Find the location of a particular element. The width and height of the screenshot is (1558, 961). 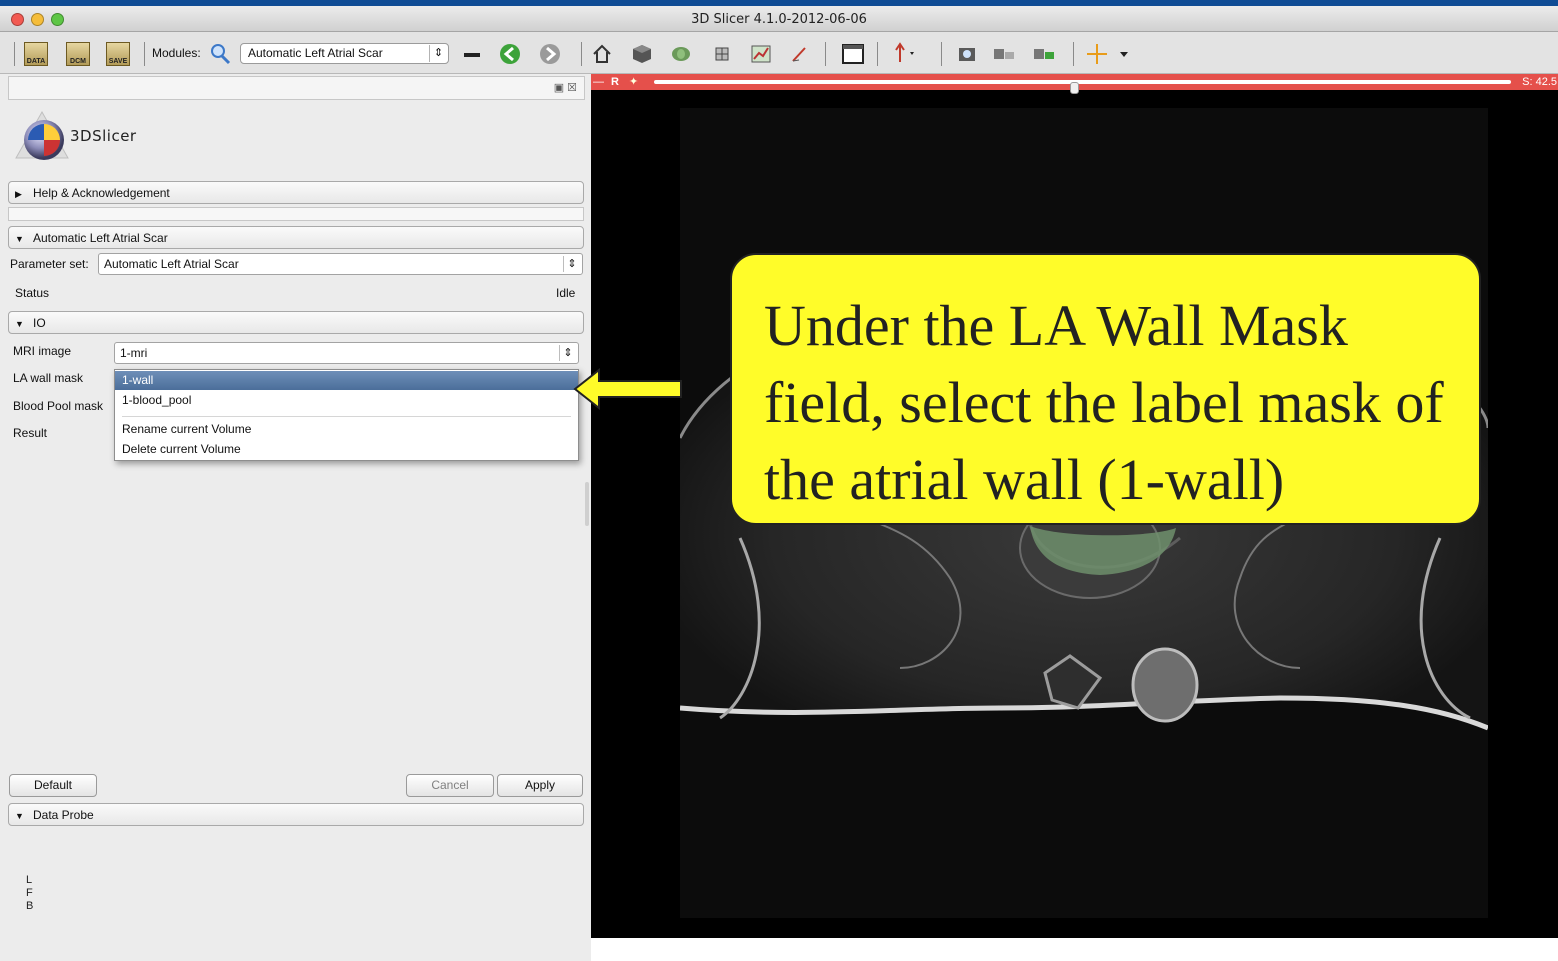

module-selector: Automatic Left Atrial Scar ⇕ is located at coordinates (344, 53).